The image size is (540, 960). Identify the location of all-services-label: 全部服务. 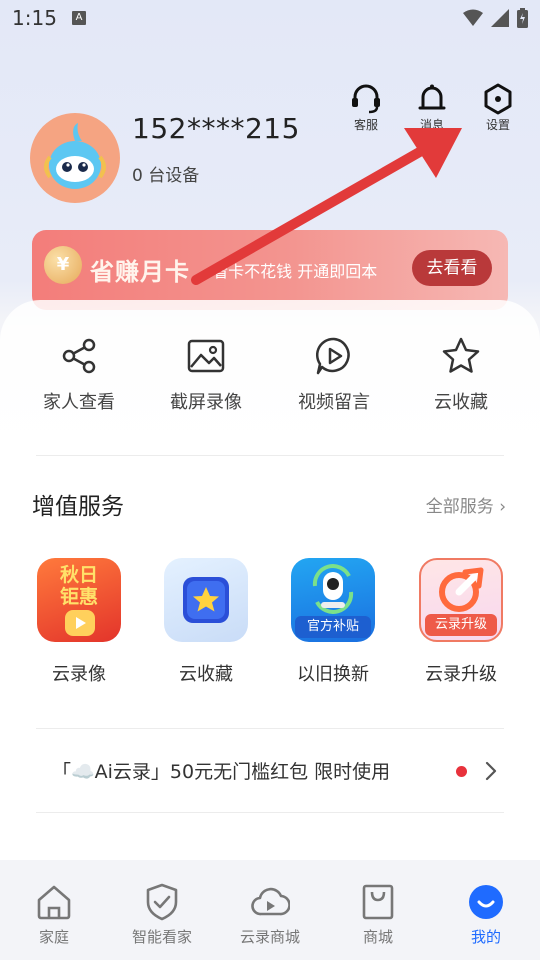
(459, 507).